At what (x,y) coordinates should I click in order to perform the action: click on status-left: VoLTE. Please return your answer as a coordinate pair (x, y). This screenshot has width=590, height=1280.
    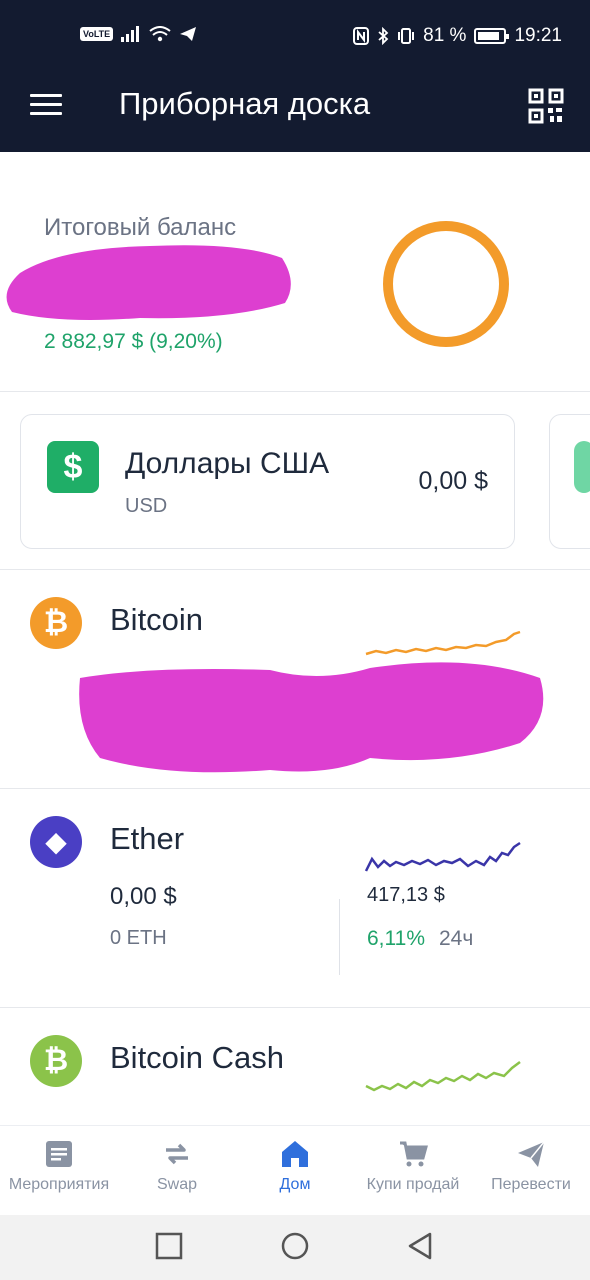
    Looking at the image, I should click on (138, 34).